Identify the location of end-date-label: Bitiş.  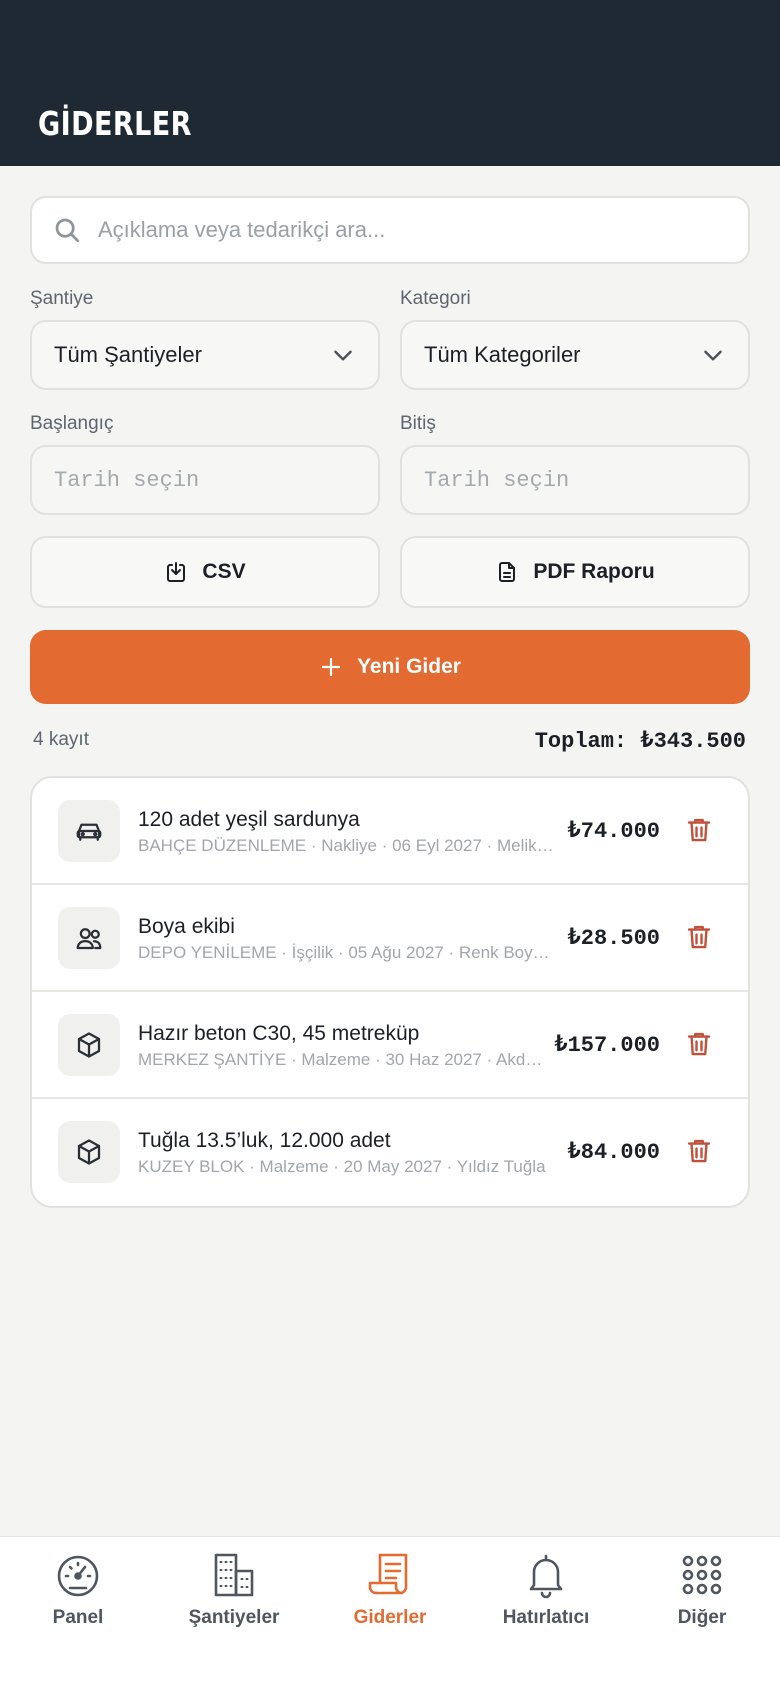
(418, 423).